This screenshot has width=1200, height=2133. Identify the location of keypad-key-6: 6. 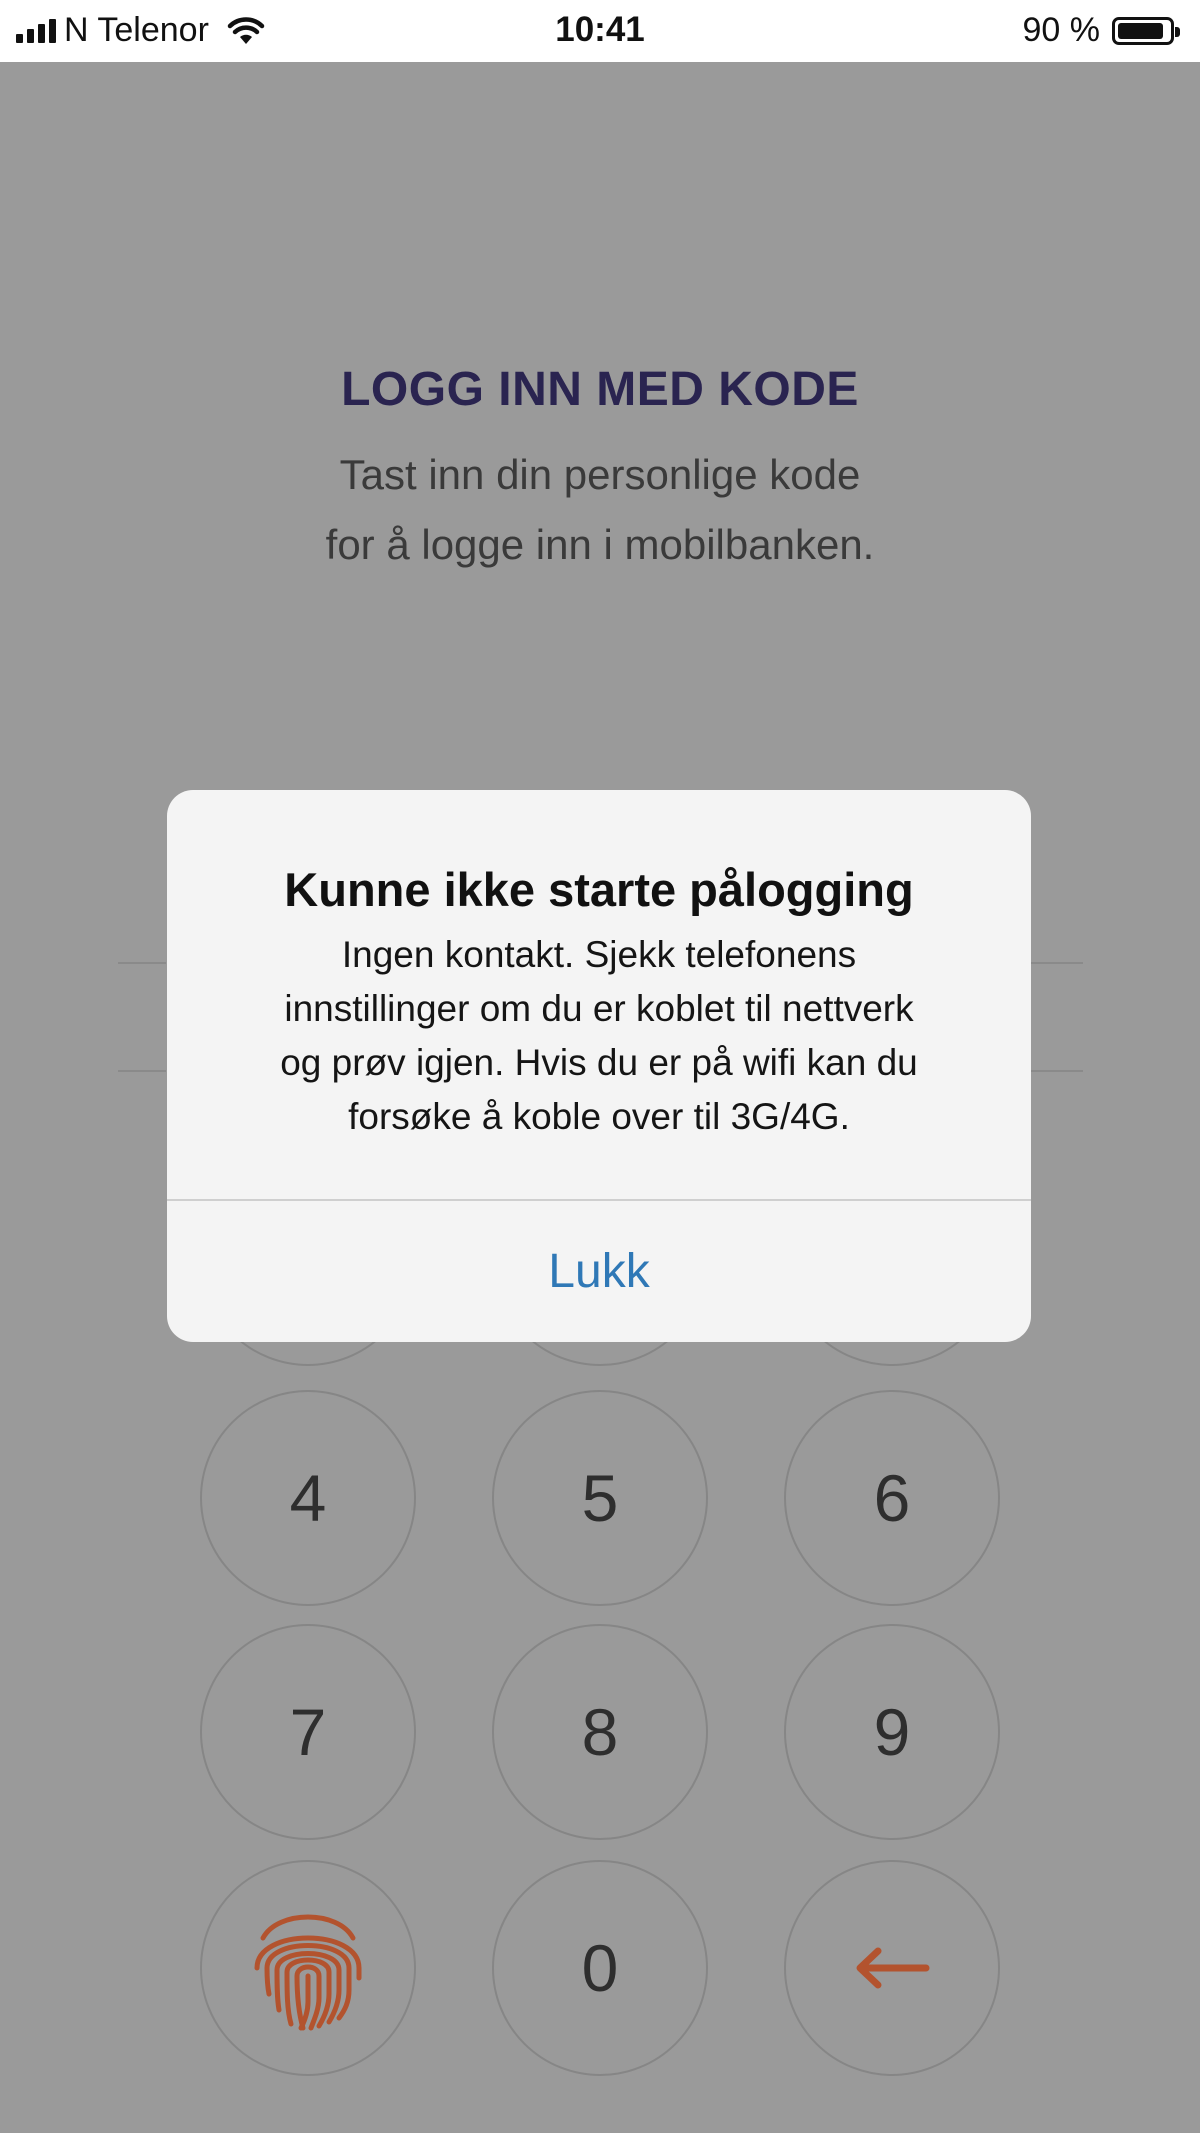
(892, 1498).